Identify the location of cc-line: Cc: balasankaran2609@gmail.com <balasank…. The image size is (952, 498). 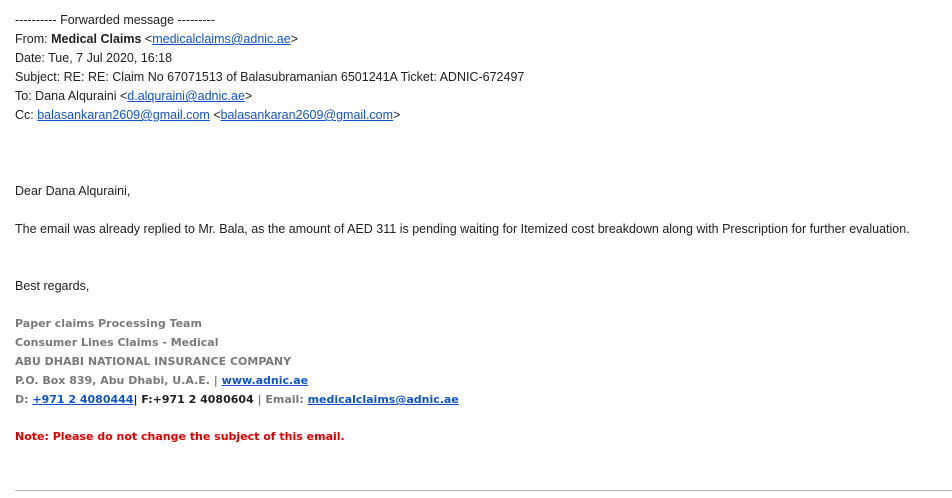
(208, 115).